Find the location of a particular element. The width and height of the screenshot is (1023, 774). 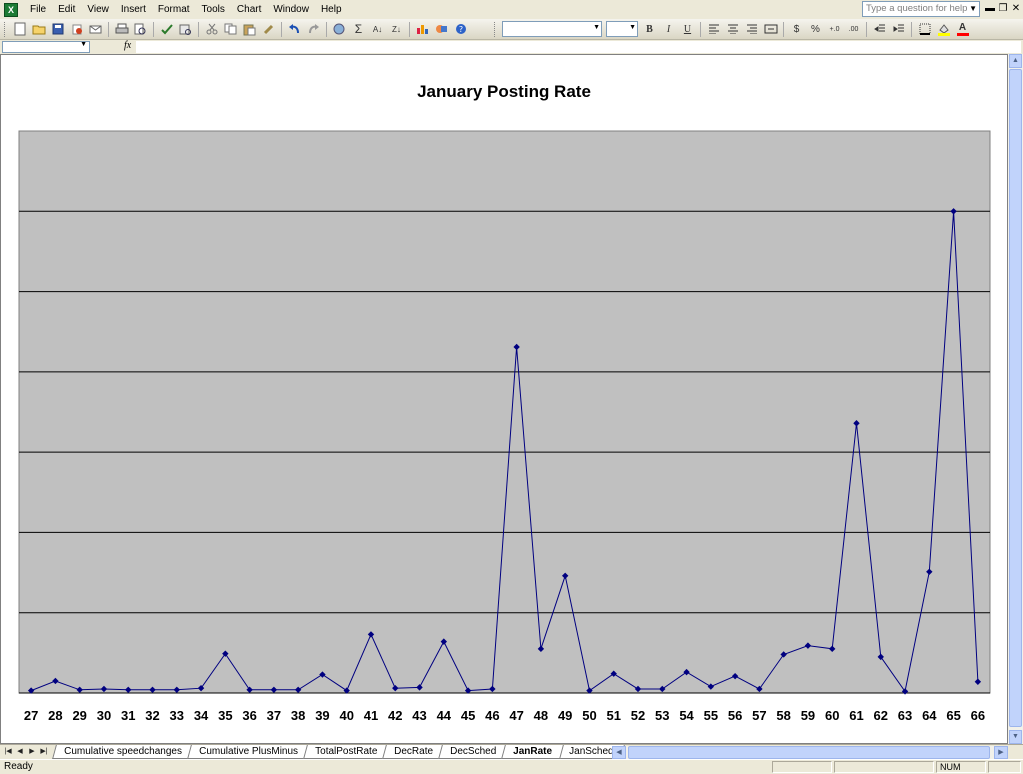

hyperlink-icon is located at coordinates (339, 29).